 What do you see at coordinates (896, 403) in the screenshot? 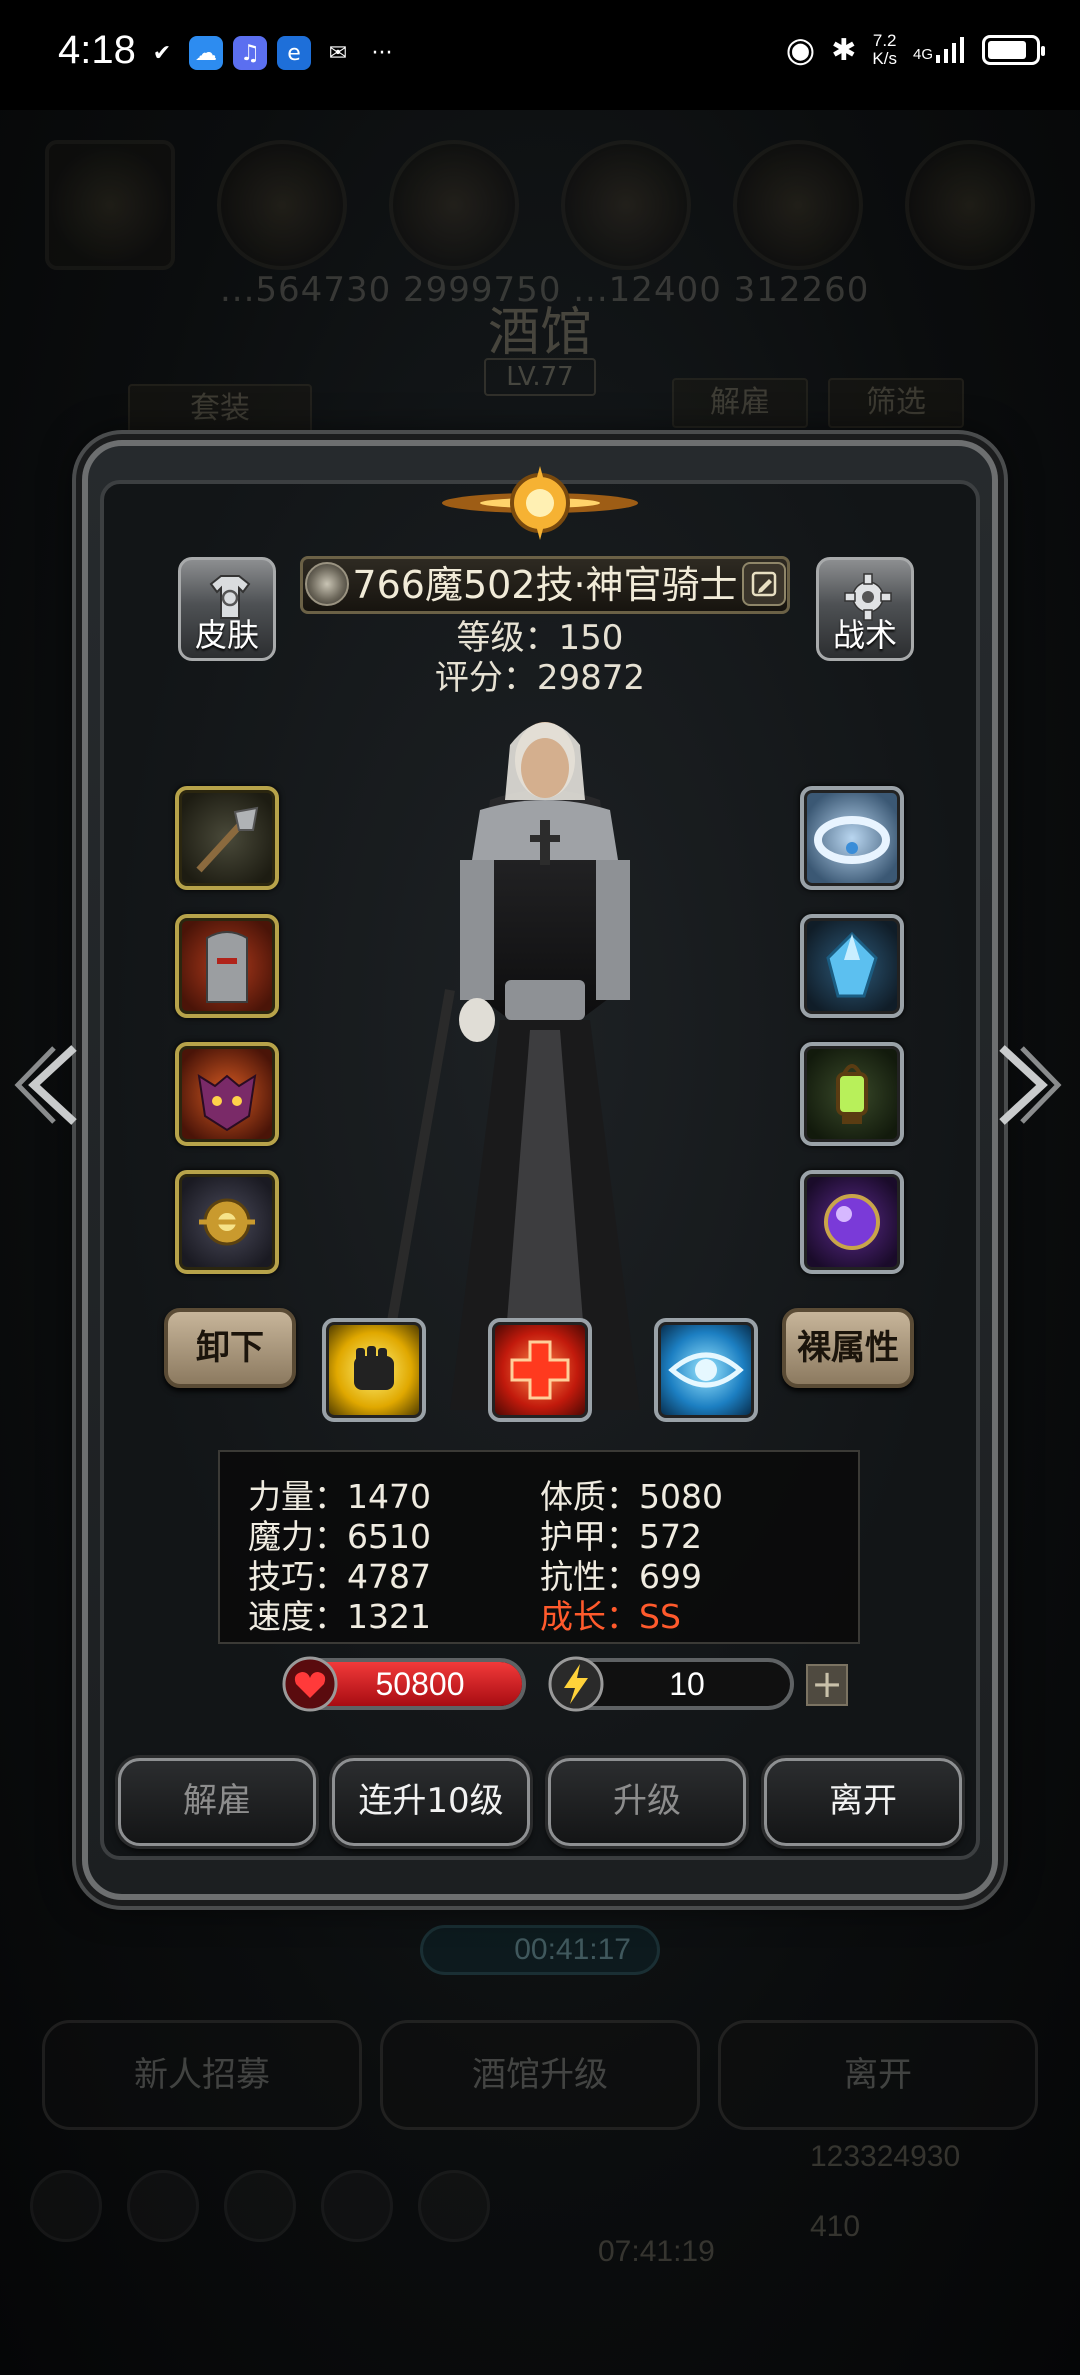
I see `filter-button: 筛选` at bounding box center [896, 403].